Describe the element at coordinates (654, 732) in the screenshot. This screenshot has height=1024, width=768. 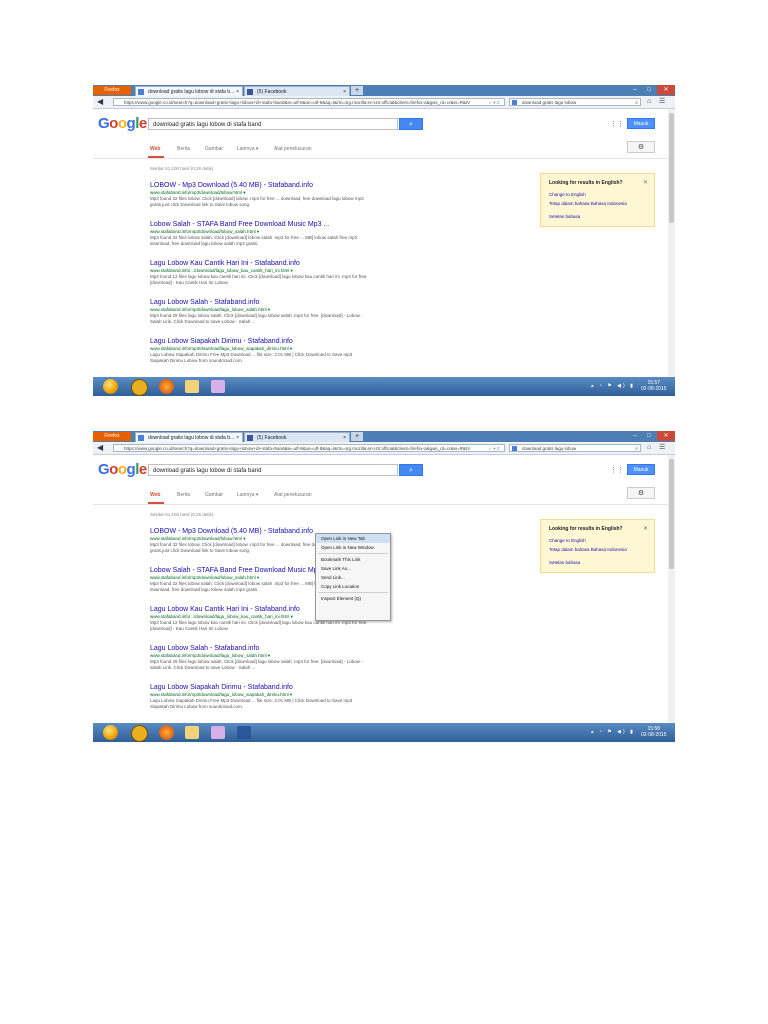
I see `clock: 15:58 02-08-2015` at that location.